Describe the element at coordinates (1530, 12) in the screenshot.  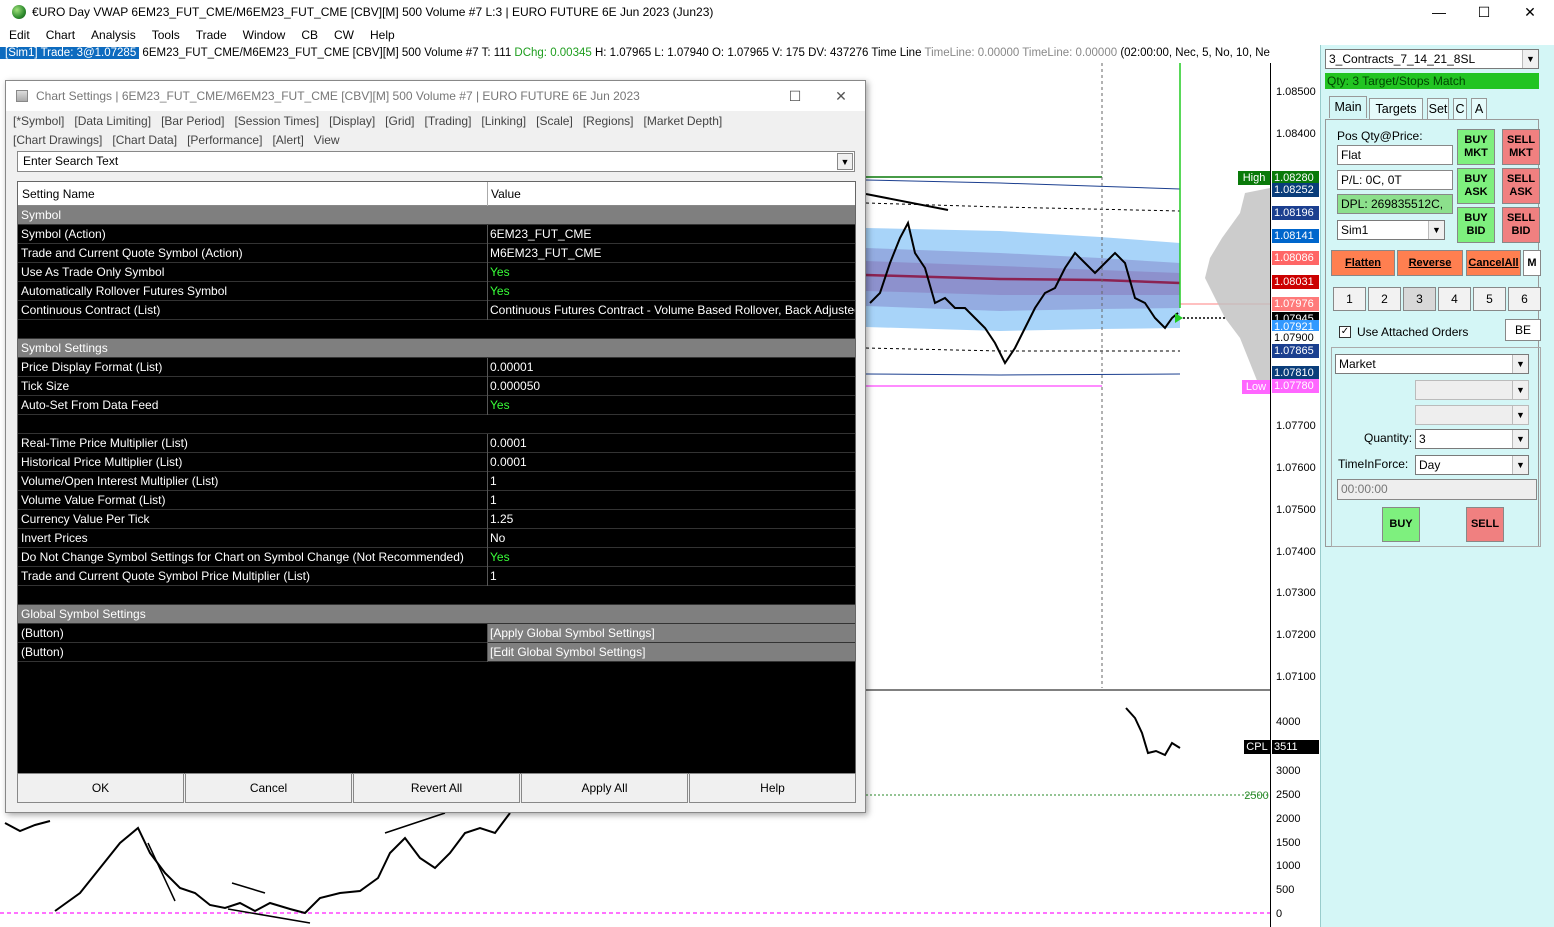
I see `close-button: ✕` at that location.